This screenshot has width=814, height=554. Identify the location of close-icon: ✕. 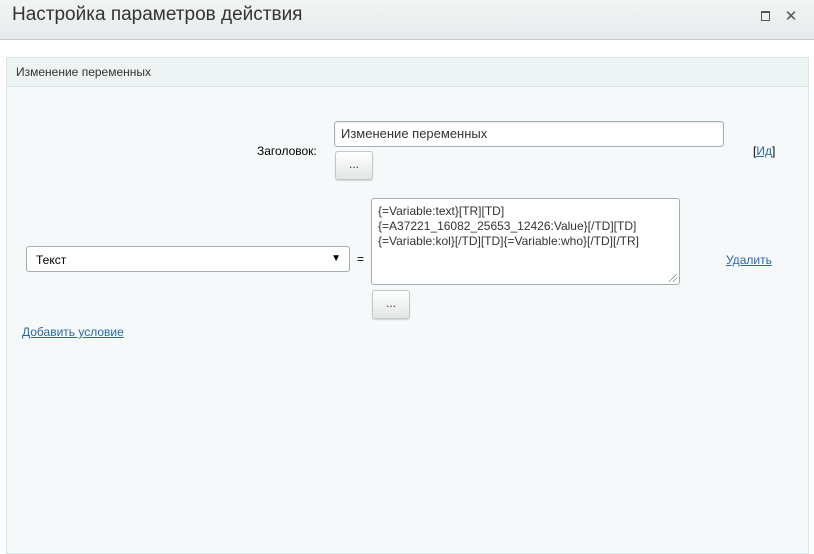
(791, 16).